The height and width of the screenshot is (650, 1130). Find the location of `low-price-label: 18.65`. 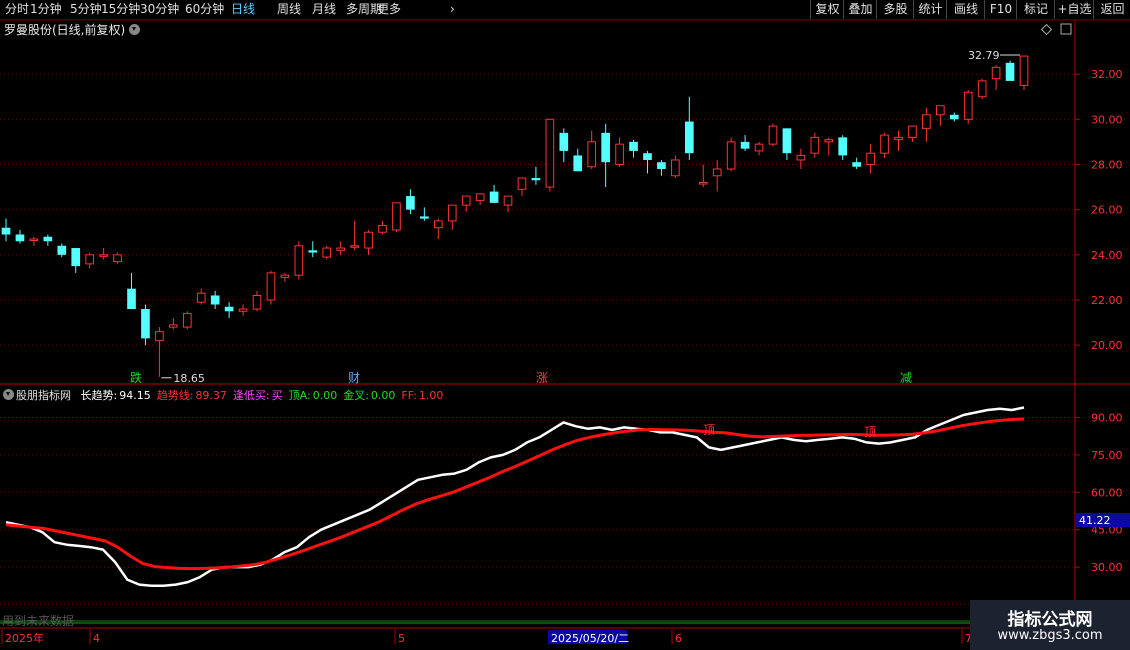

low-price-label: 18.65 is located at coordinates (189, 378).